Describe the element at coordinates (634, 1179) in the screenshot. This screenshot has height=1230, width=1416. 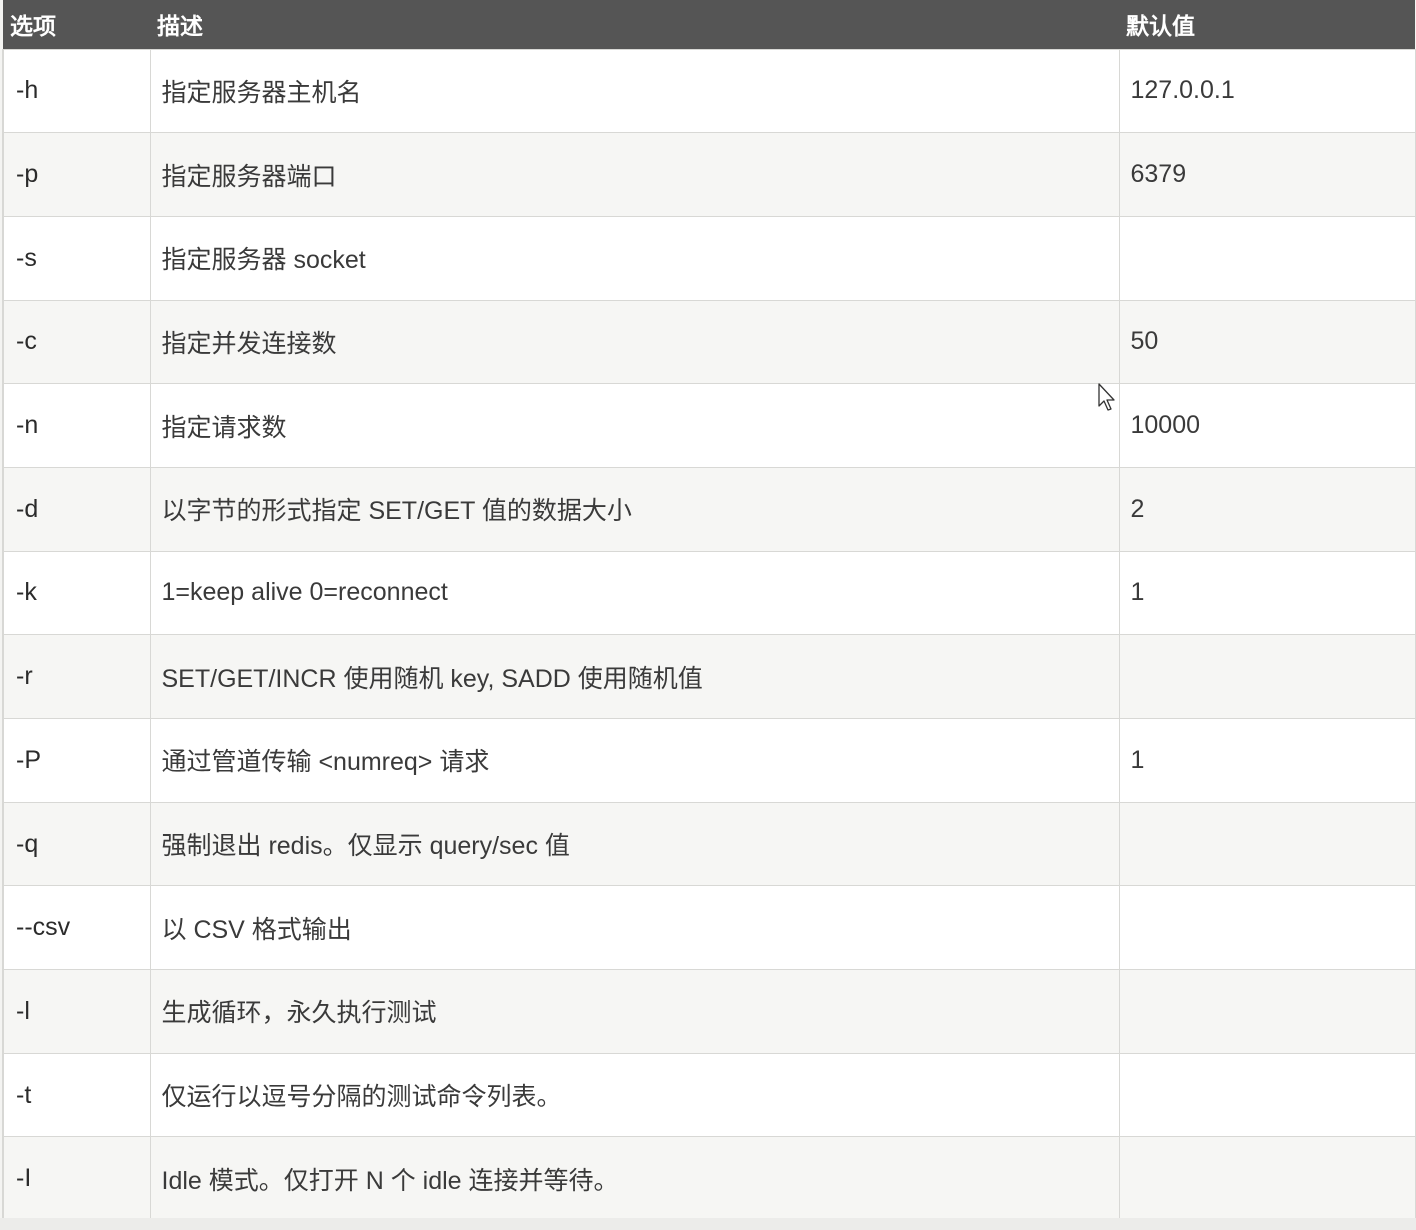
I see `description-cell: Idle 模式。仅打开 N 个 idle 连接并等待。` at that location.